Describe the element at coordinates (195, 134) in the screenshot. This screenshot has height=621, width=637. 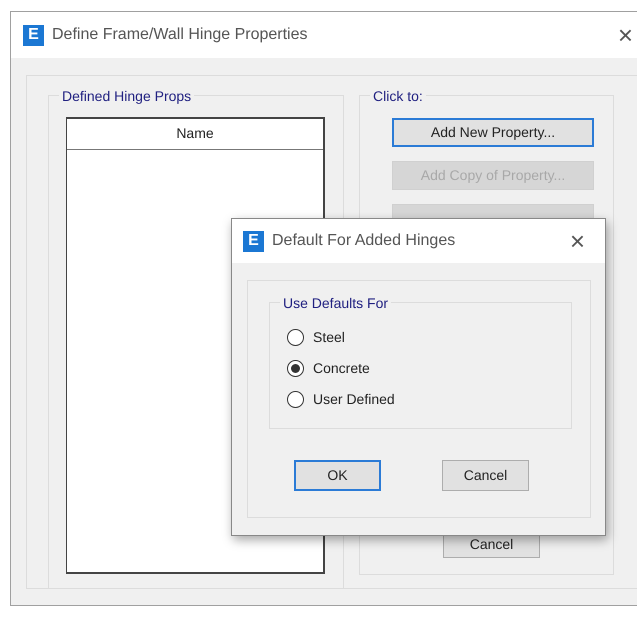
I see `column-header: Name` at that location.